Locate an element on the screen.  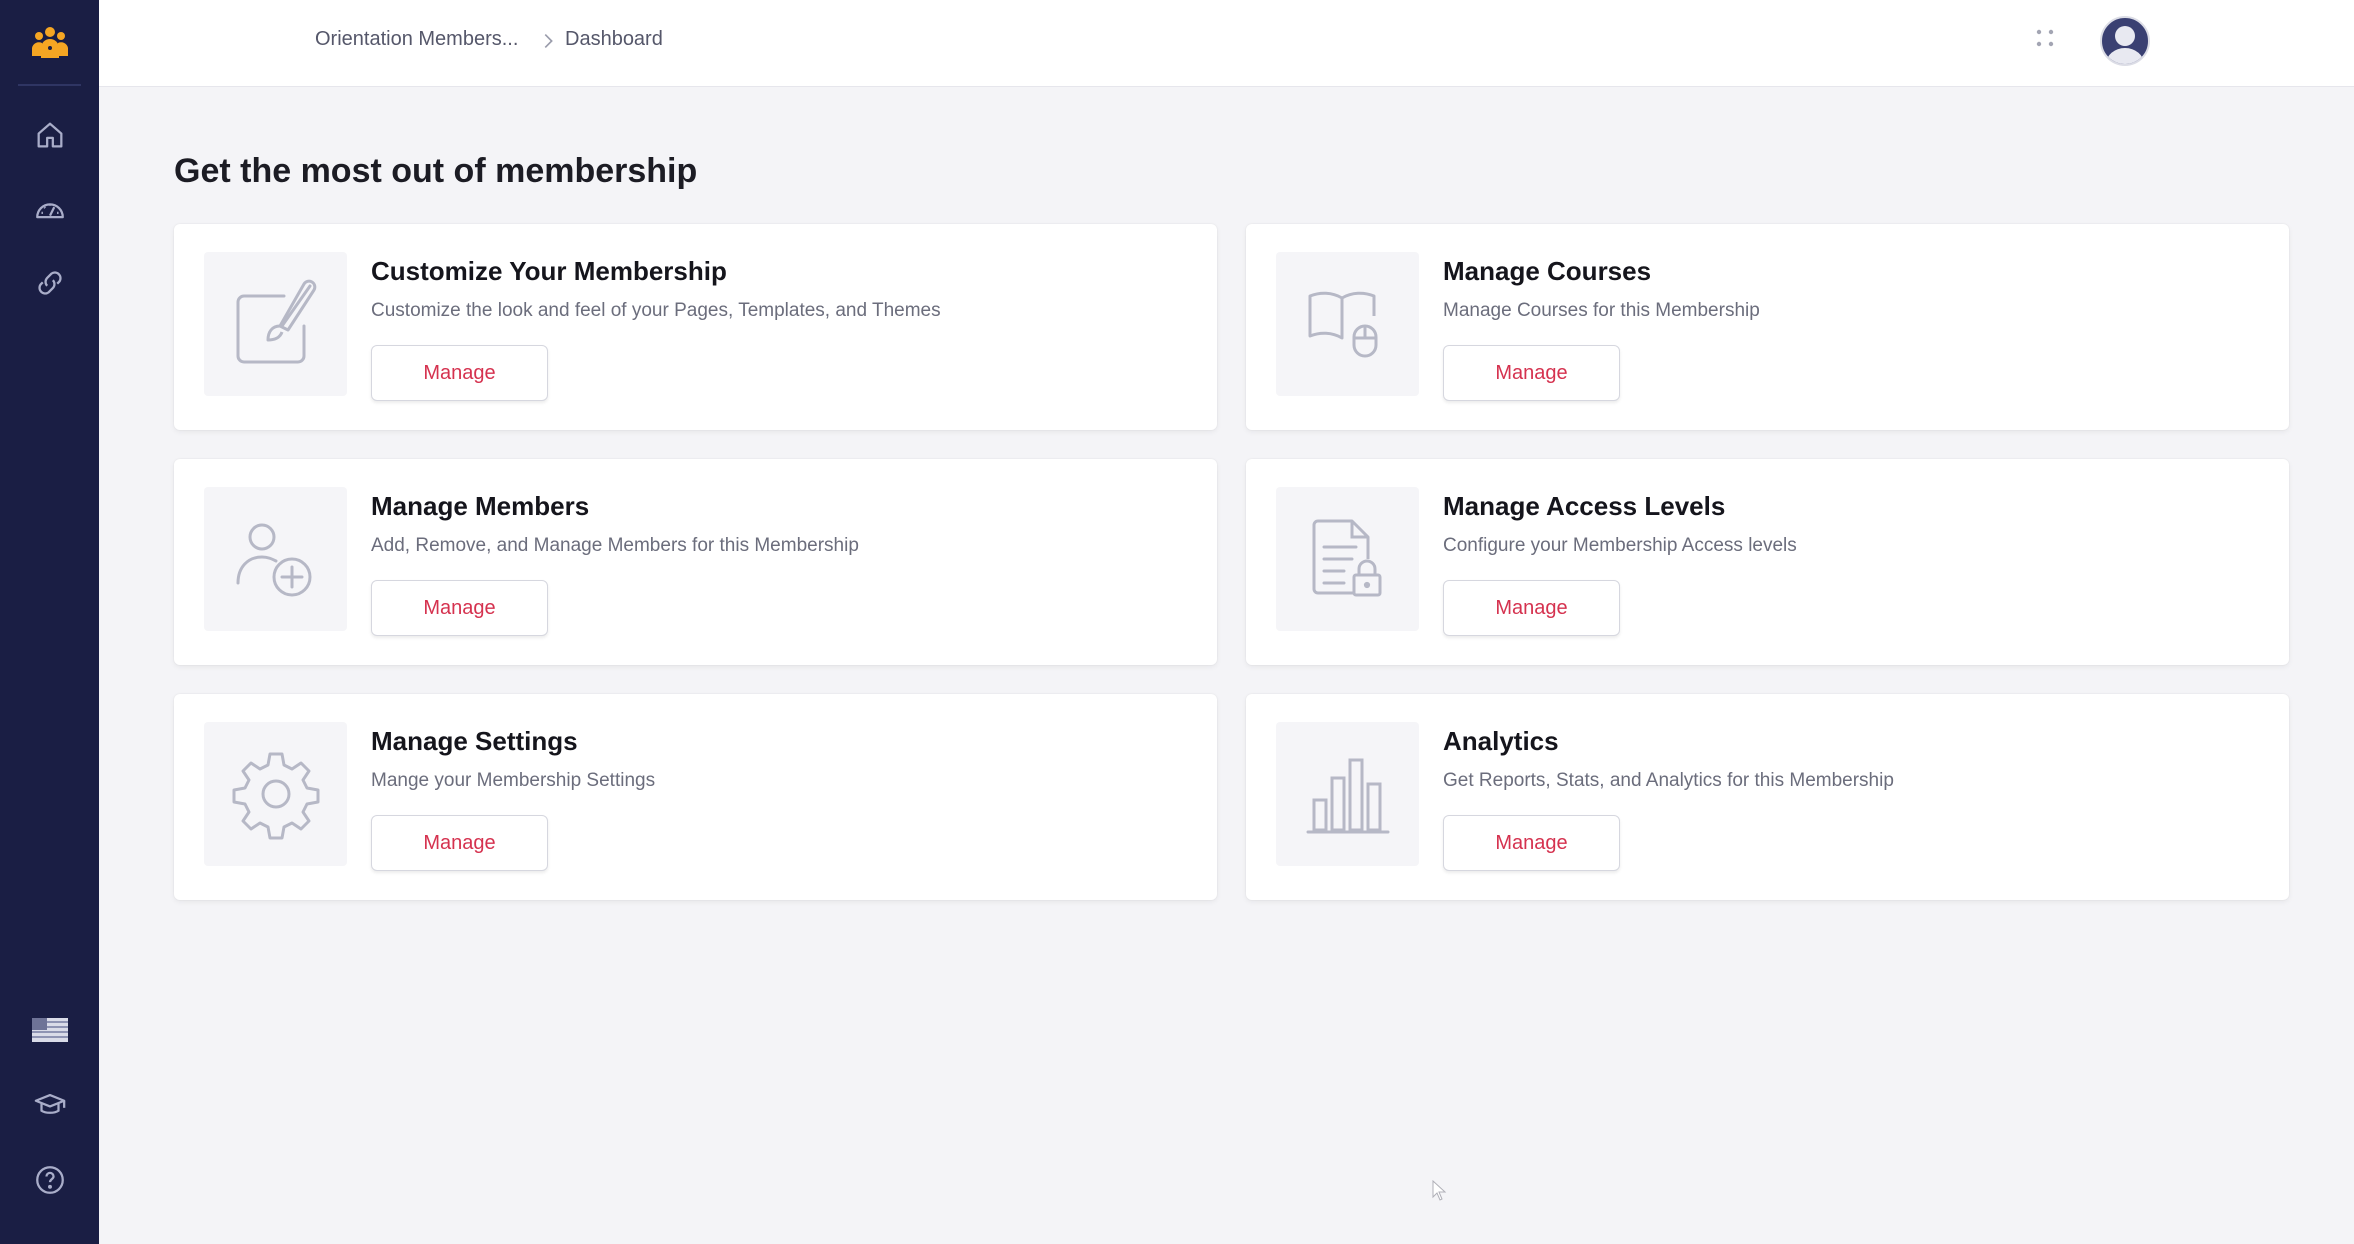
gear-icon is located at coordinates (275, 796).